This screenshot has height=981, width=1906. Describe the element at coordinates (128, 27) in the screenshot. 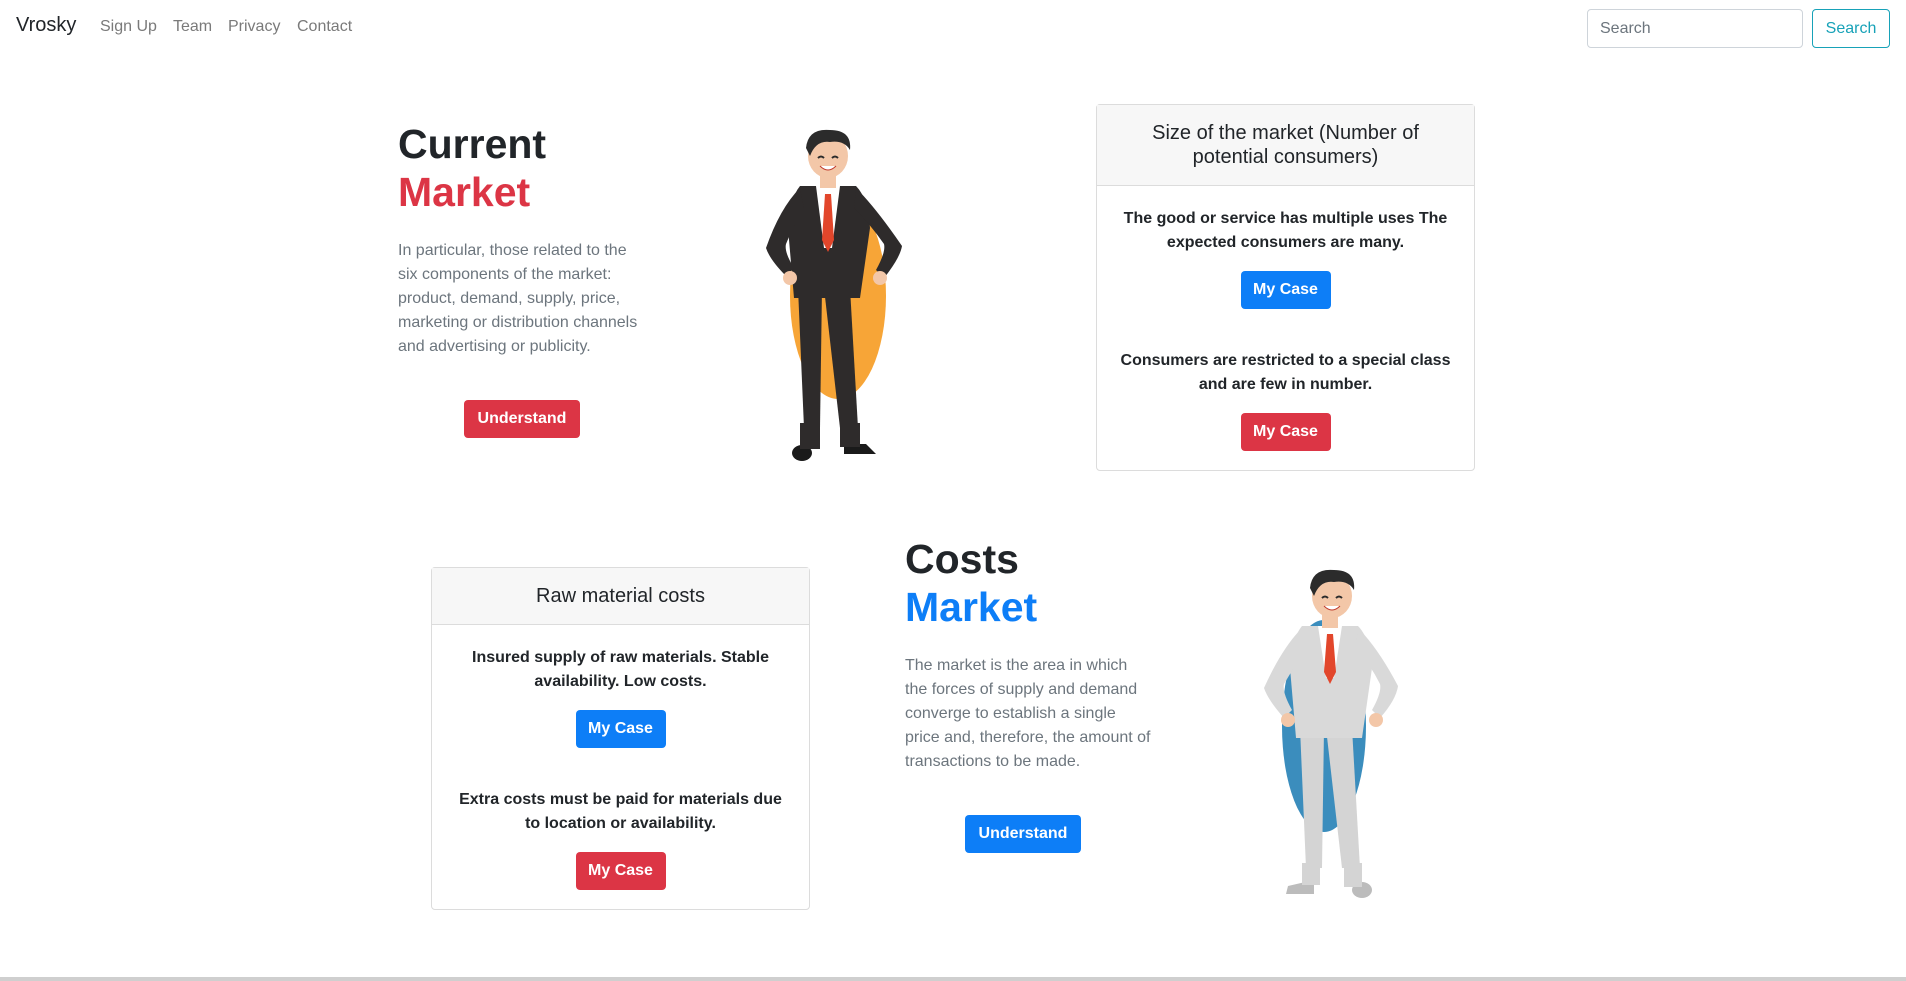

I see `nav-link-sign-up: Sign Up` at that location.